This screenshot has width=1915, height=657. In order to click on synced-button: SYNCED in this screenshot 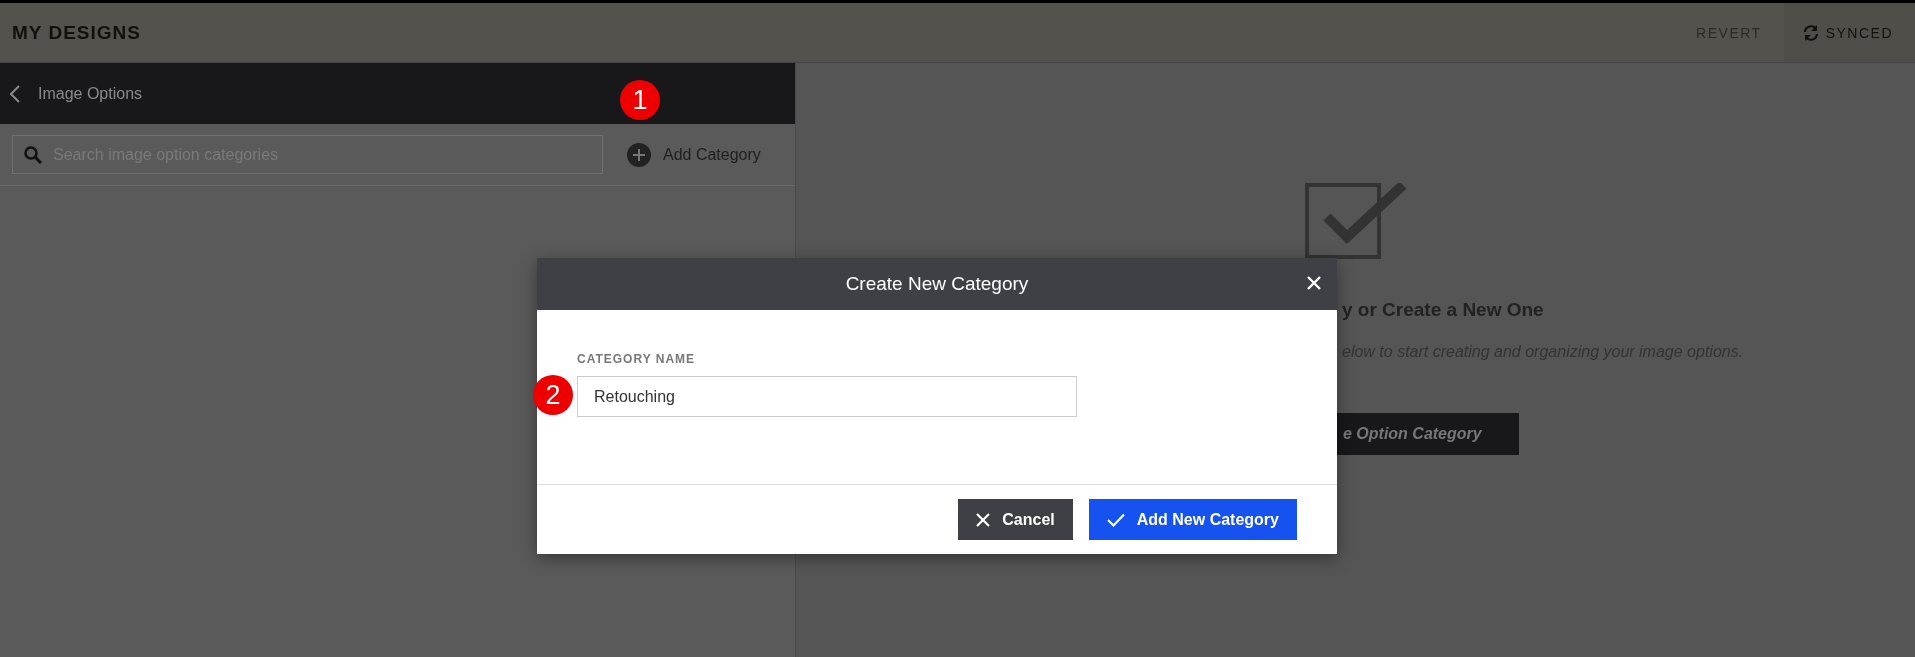, I will do `click(1849, 32)`.